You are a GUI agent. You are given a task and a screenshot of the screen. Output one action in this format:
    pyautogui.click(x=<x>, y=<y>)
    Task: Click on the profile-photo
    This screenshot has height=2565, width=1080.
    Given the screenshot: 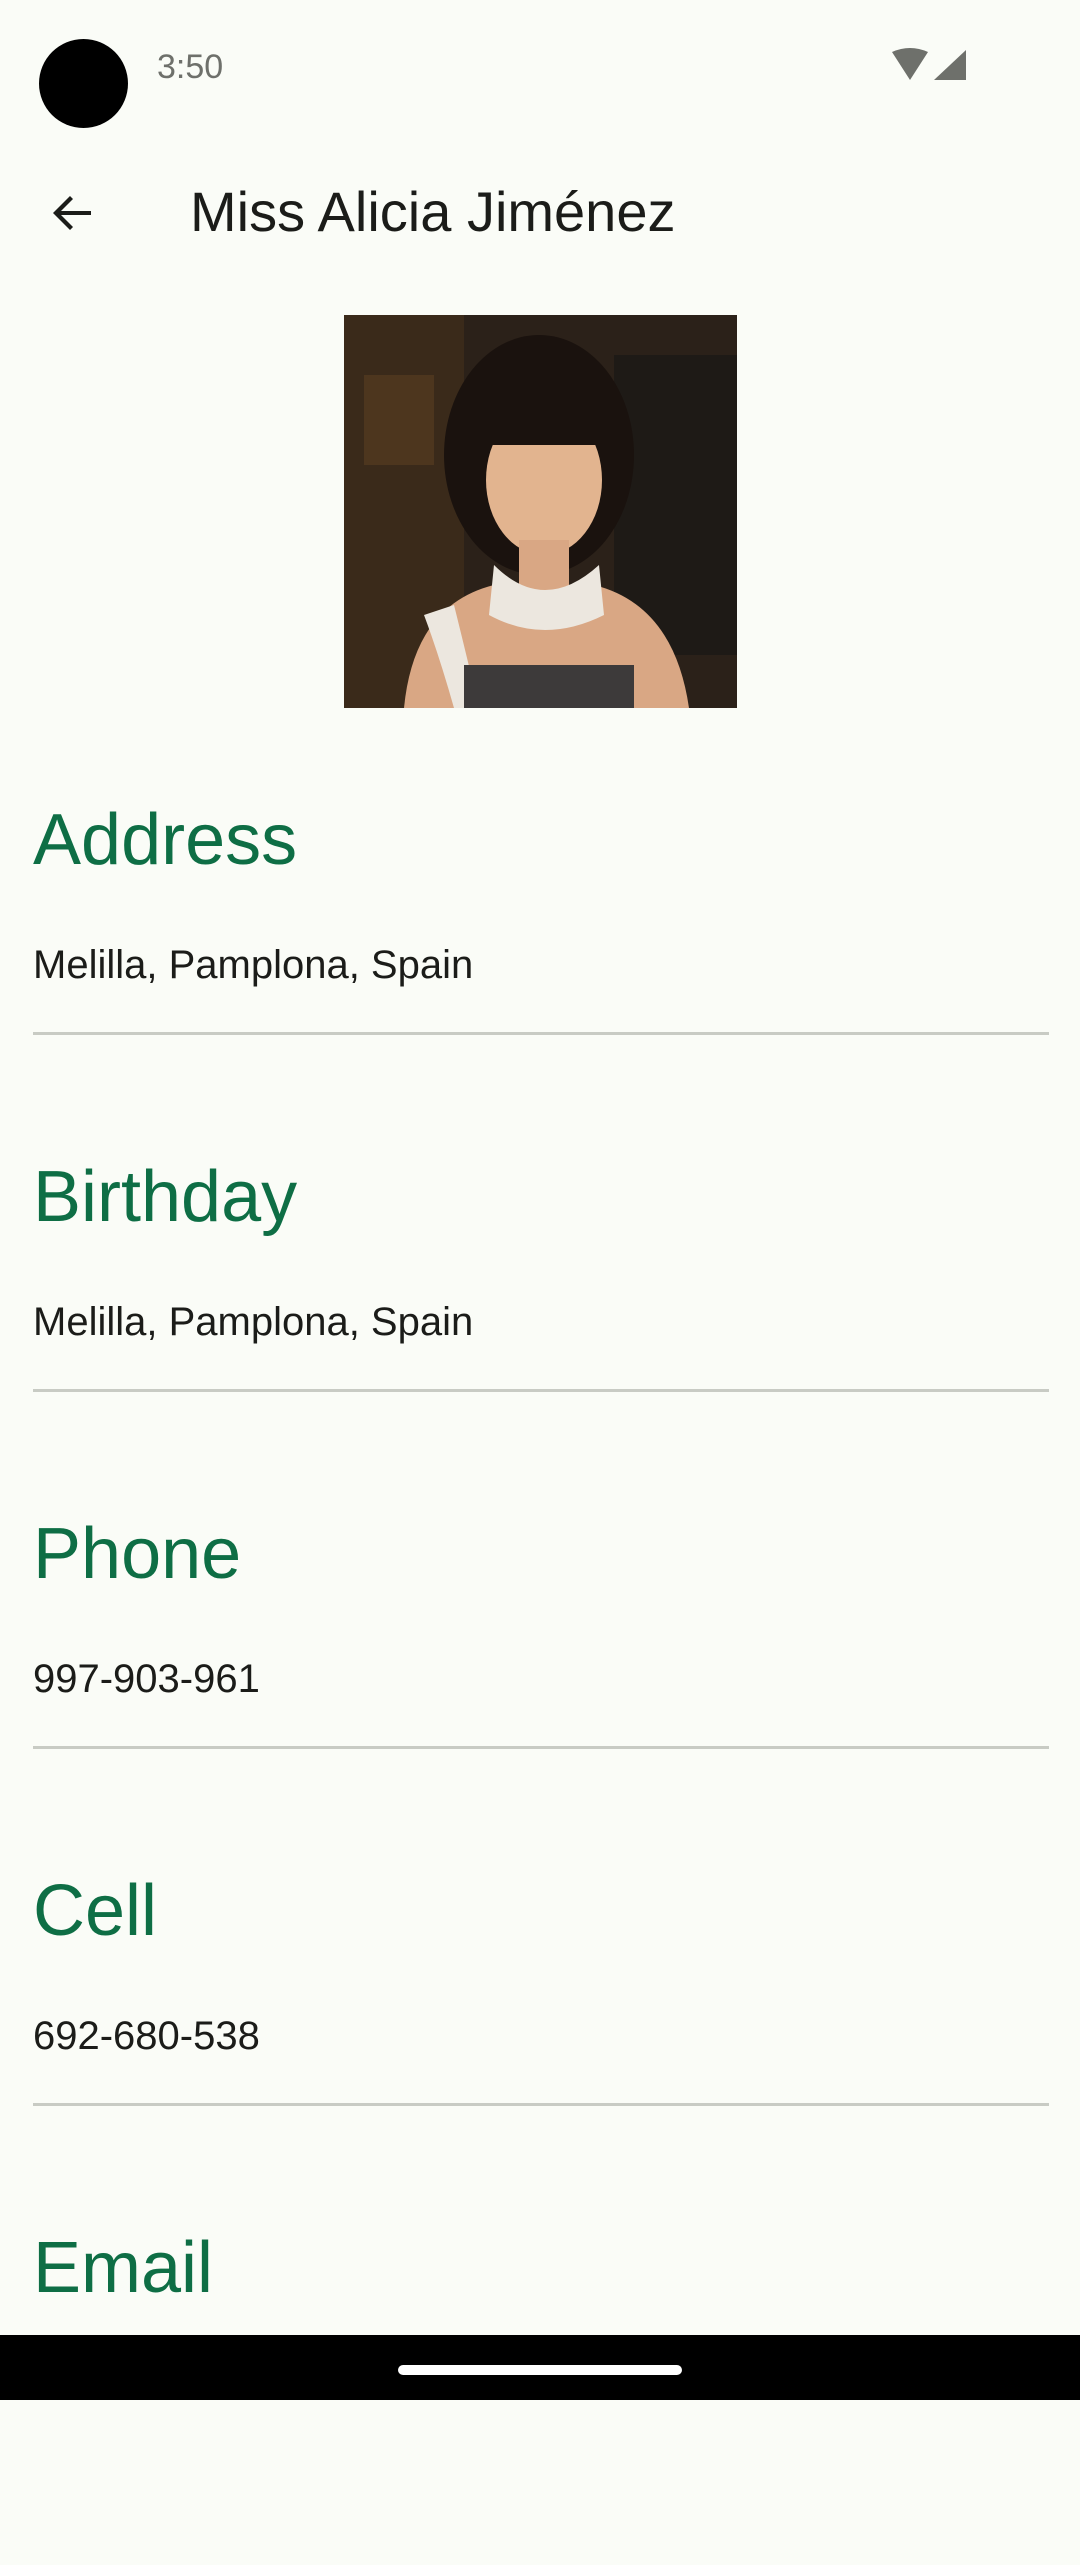 What is the action you would take?
    pyautogui.click(x=540, y=511)
    